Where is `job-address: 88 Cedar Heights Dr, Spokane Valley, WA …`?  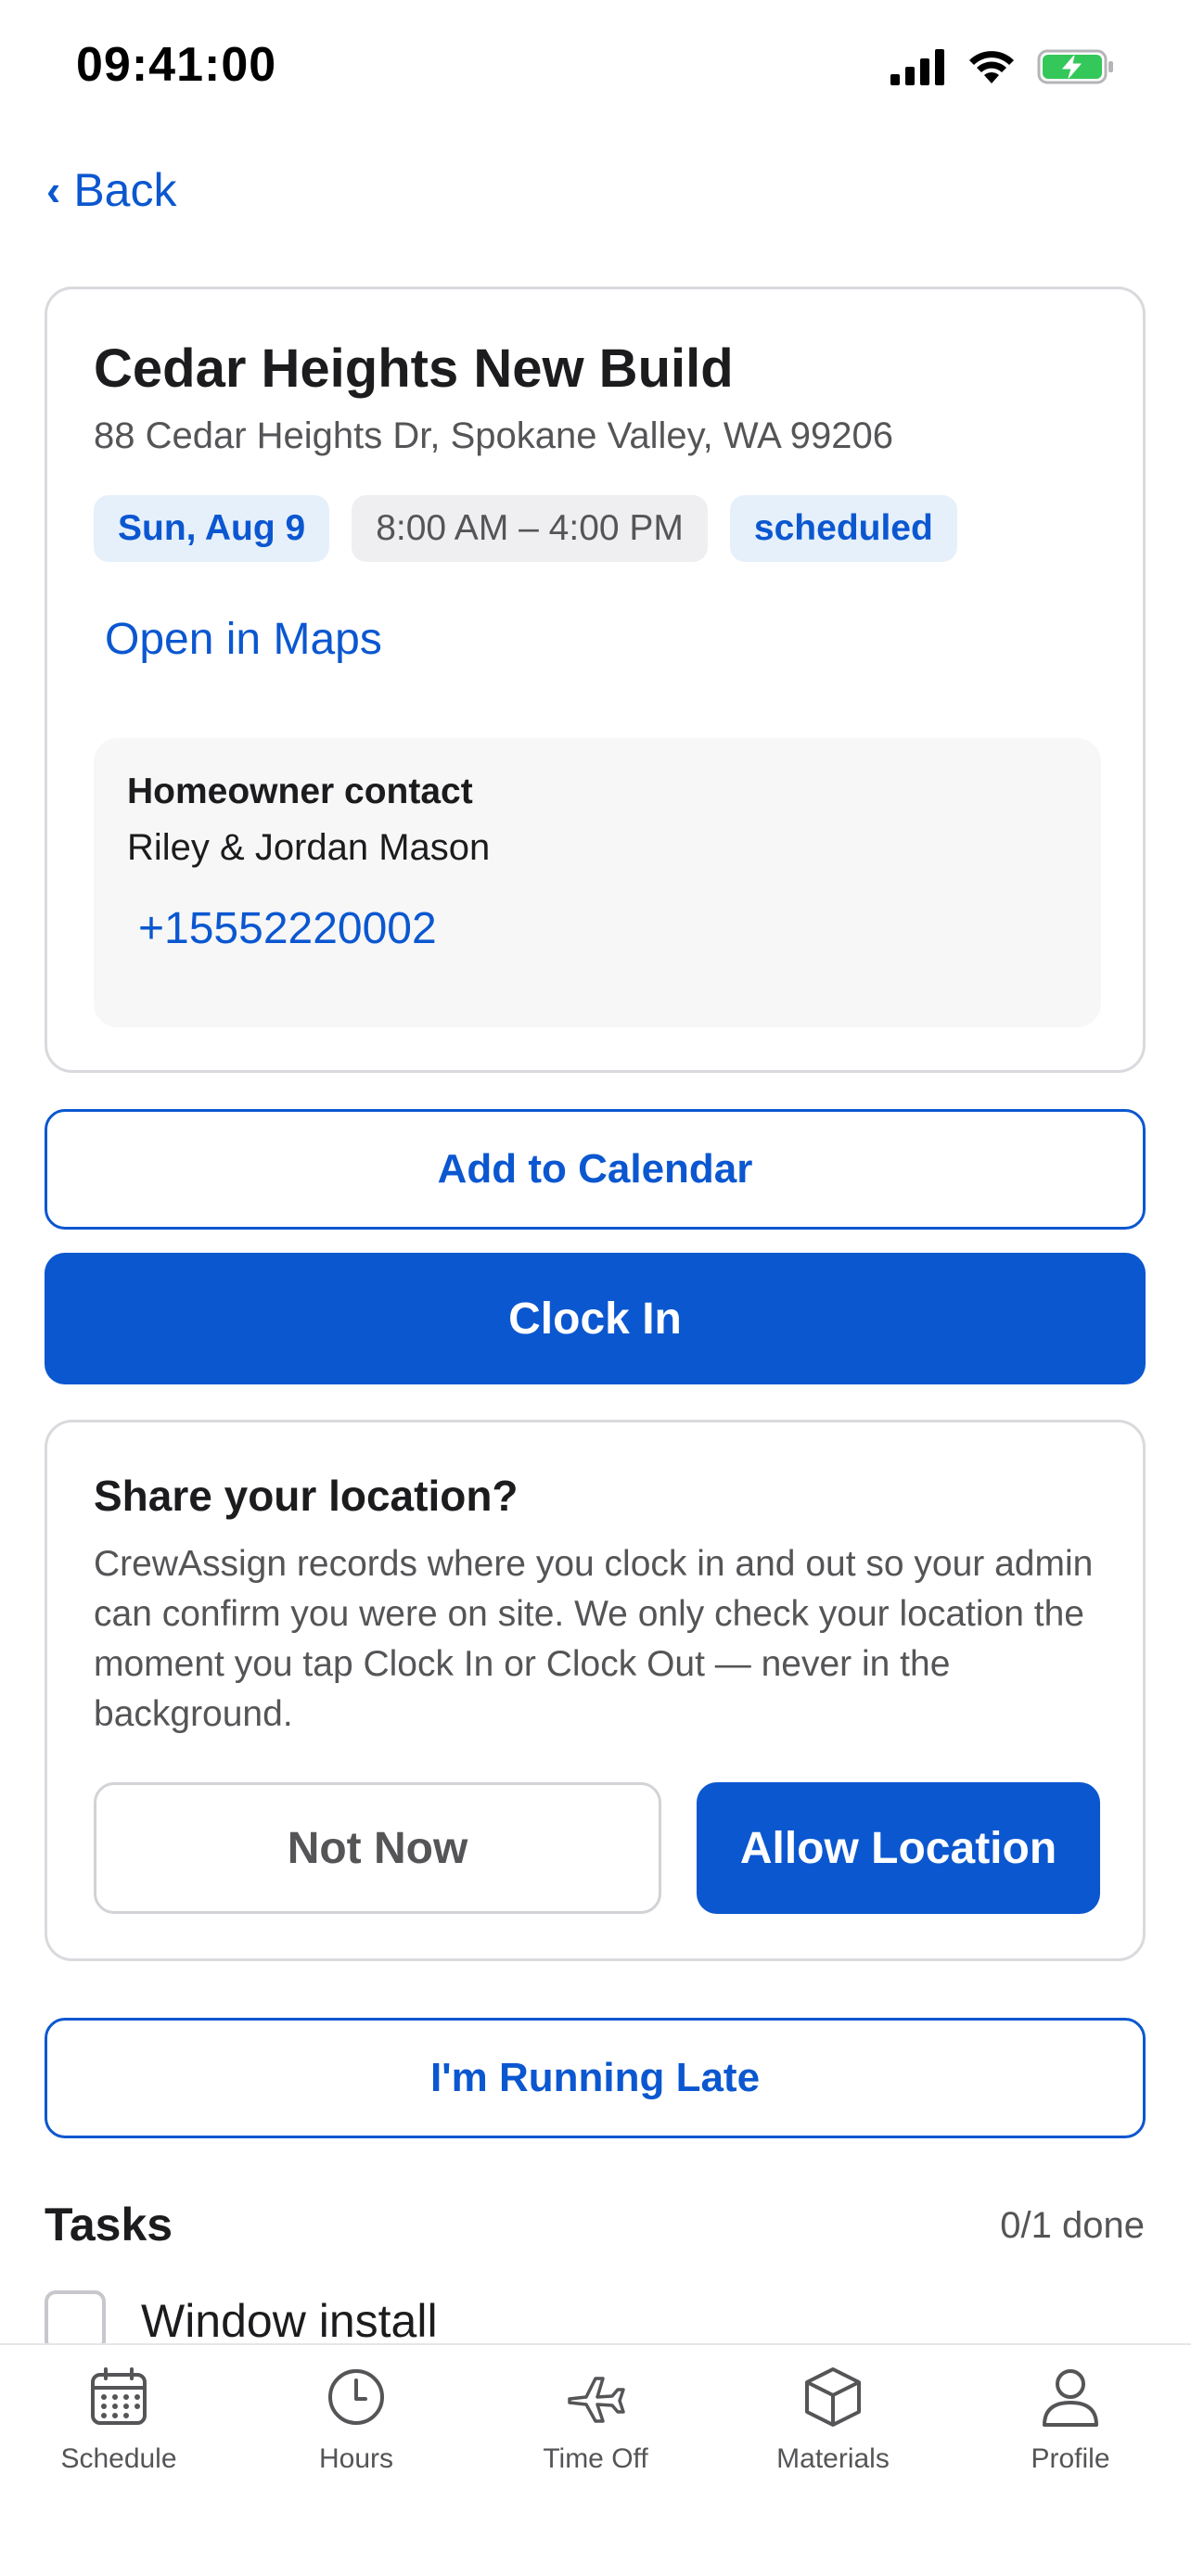
job-address: 88 Cedar Heights Dr, Spokane Valley, WA … is located at coordinates (493, 435).